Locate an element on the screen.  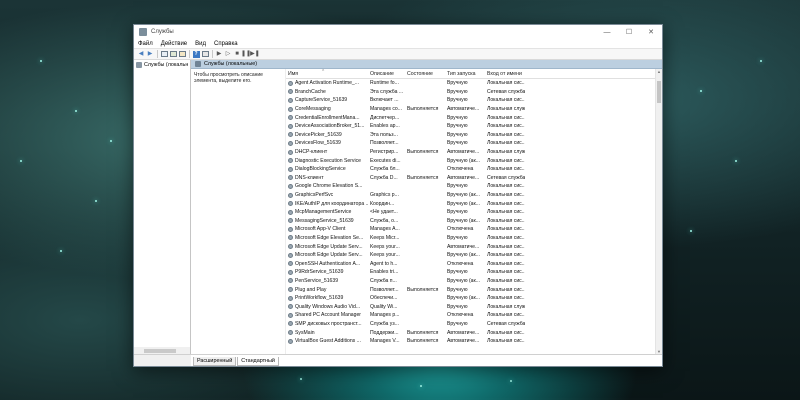
console-tree: Службы (локальн is located at coordinates (162, 207).